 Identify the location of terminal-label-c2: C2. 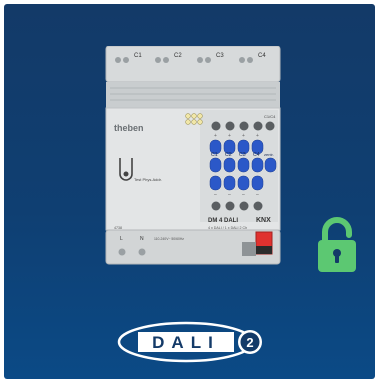
(178, 56).